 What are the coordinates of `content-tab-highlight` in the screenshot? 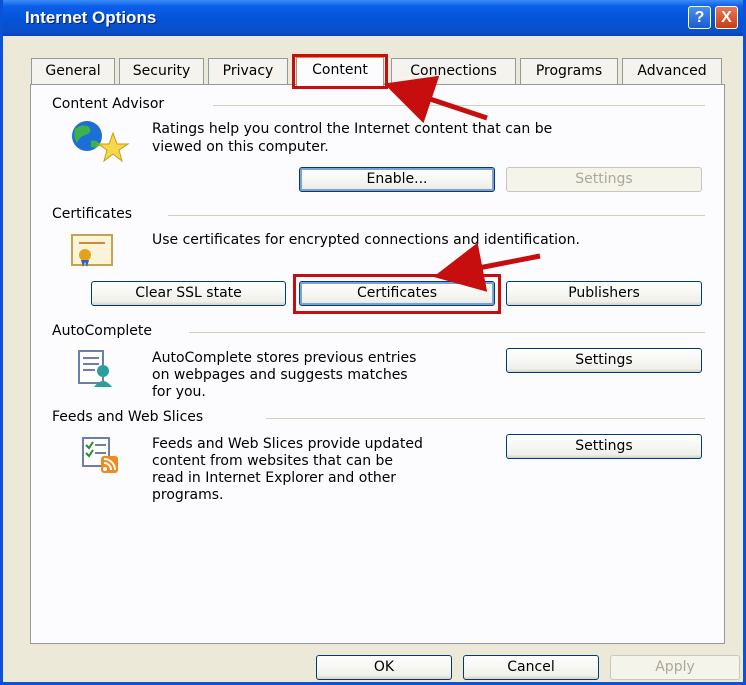 It's located at (340, 71).